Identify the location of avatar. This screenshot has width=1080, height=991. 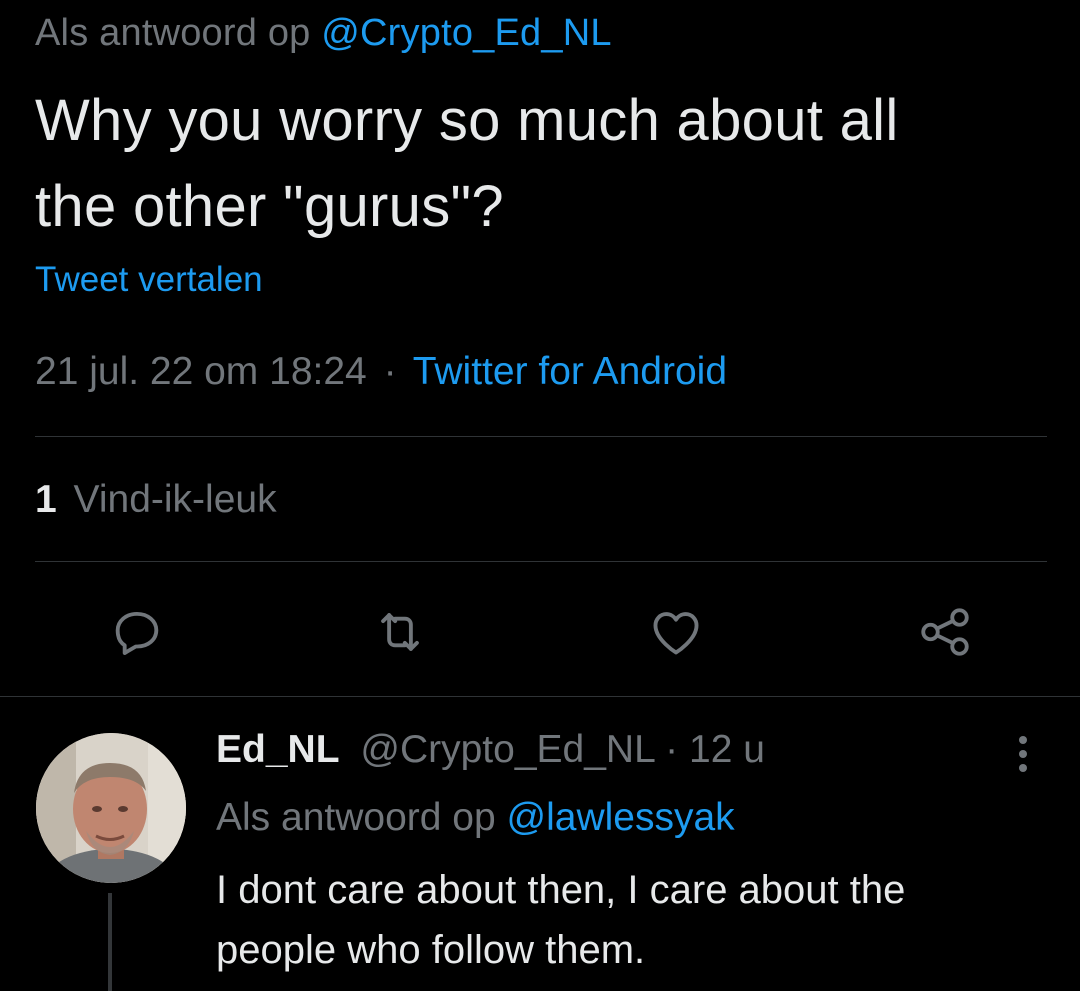
(111, 808).